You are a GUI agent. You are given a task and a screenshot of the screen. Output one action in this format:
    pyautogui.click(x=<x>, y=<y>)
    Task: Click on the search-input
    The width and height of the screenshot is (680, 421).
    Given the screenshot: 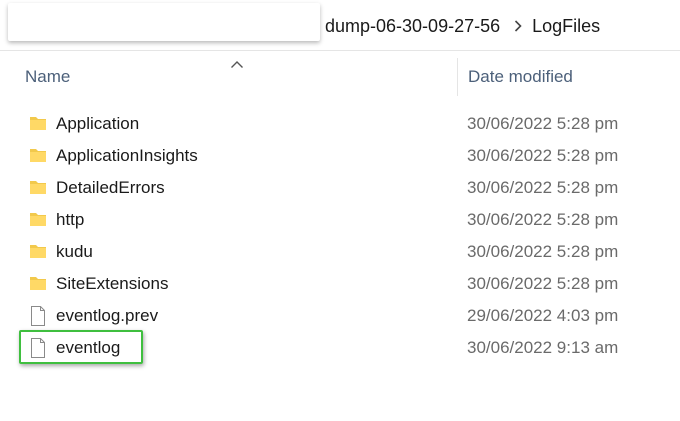 What is the action you would take?
    pyautogui.click(x=164, y=22)
    